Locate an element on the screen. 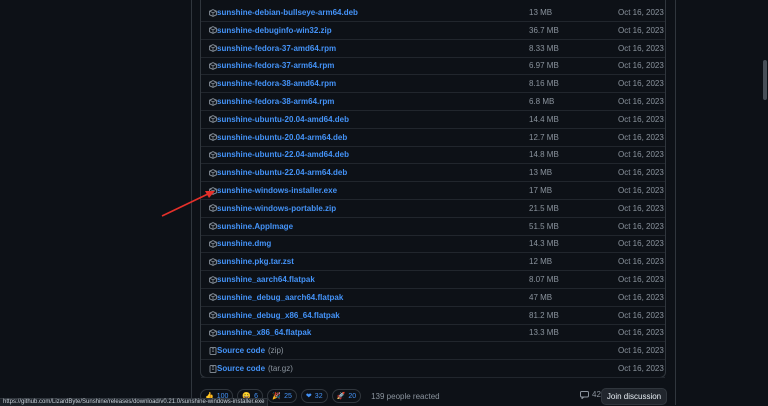  comments-count-text: 42 is located at coordinates (596, 394).